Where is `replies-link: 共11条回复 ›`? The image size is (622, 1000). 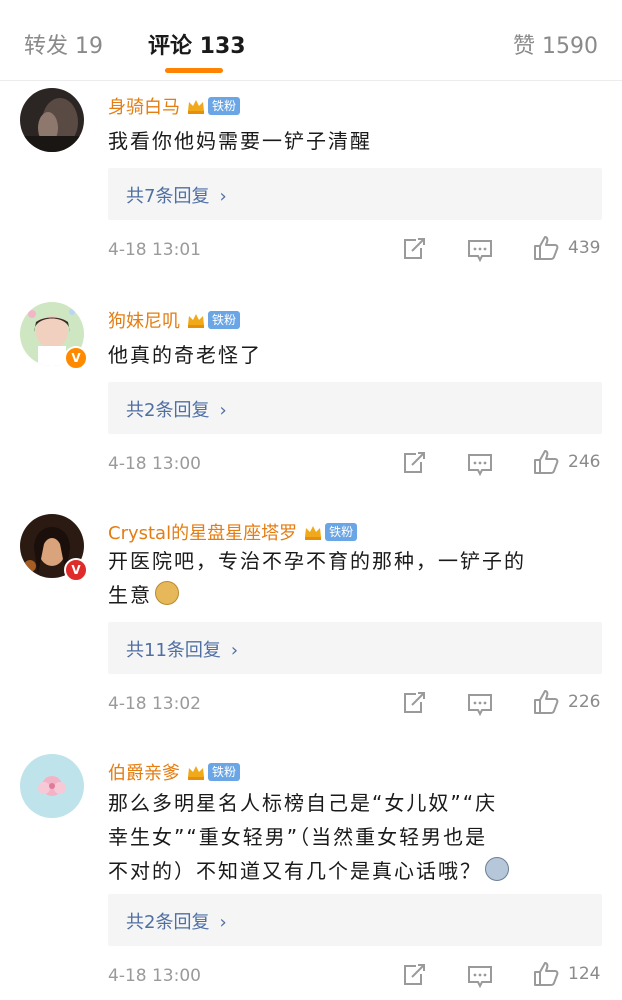
replies-link: 共11条回复 › is located at coordinates (355, 648).